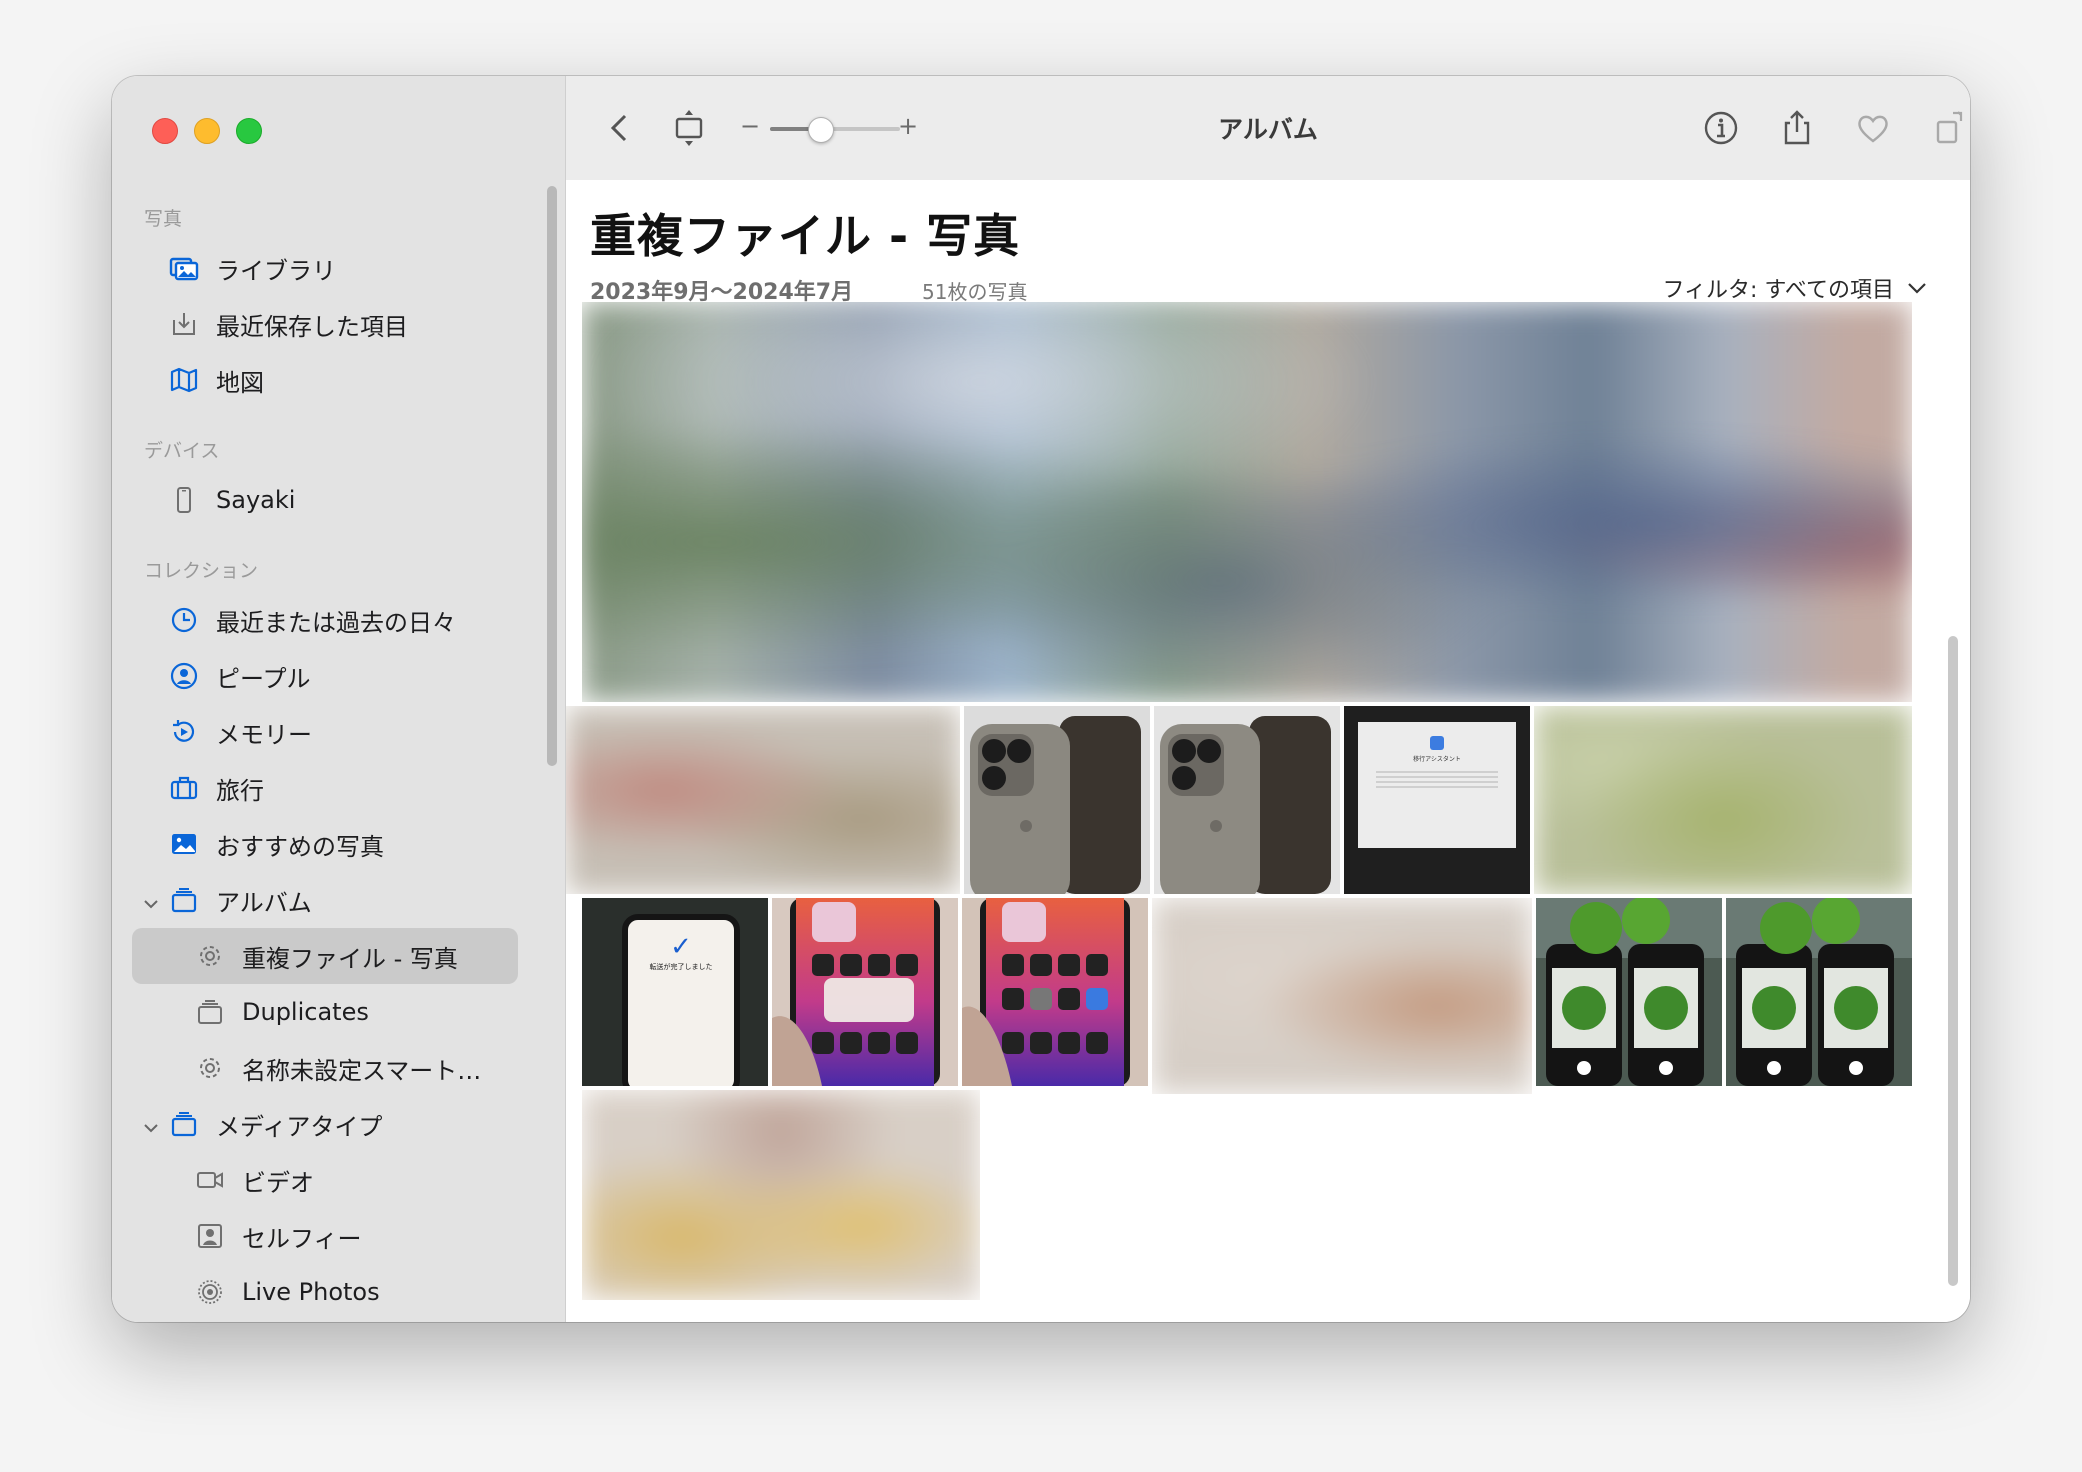 The width and height of the screenshot is (2082, 1472). Describe the element at coordinates (182, 451) in the screenshot. I see `section-header-devices: デバイス` at that location.